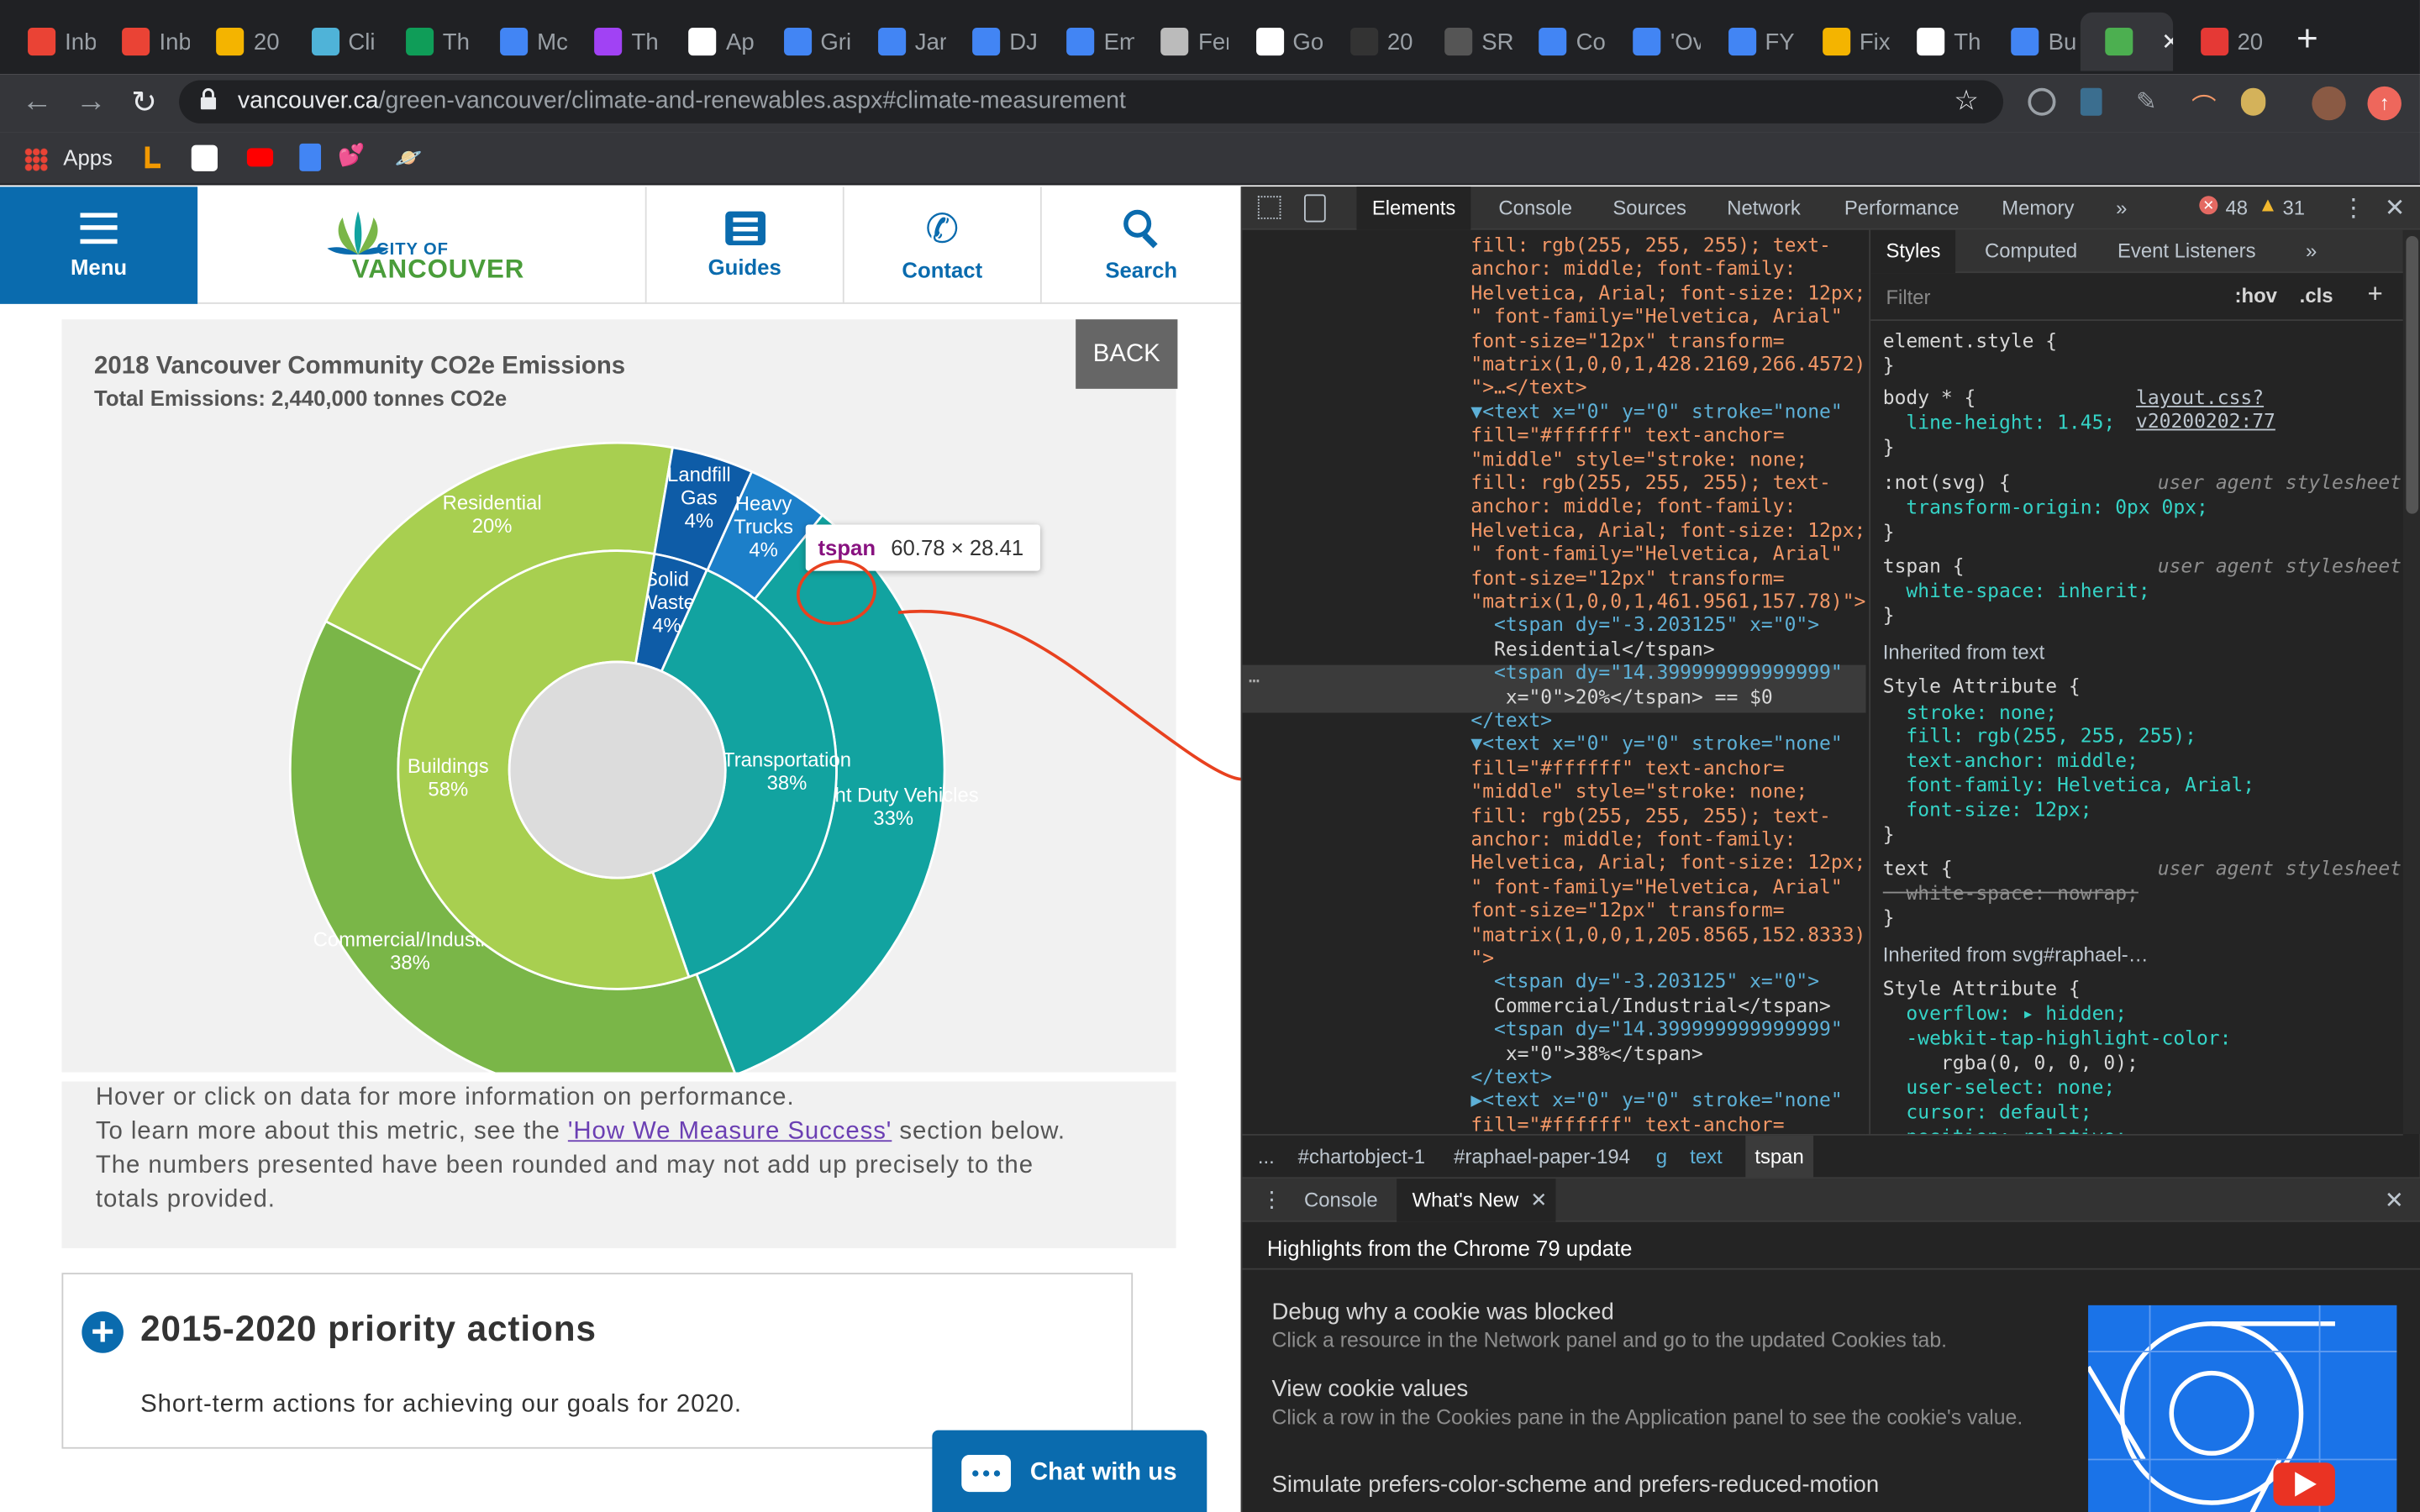 This screenshot has width=2420, height=1512. What do you see at coordinates (1255, 681) in the screenshot?
I see `node-dots-icon: ⋯` at bounding box center [1255, 681].